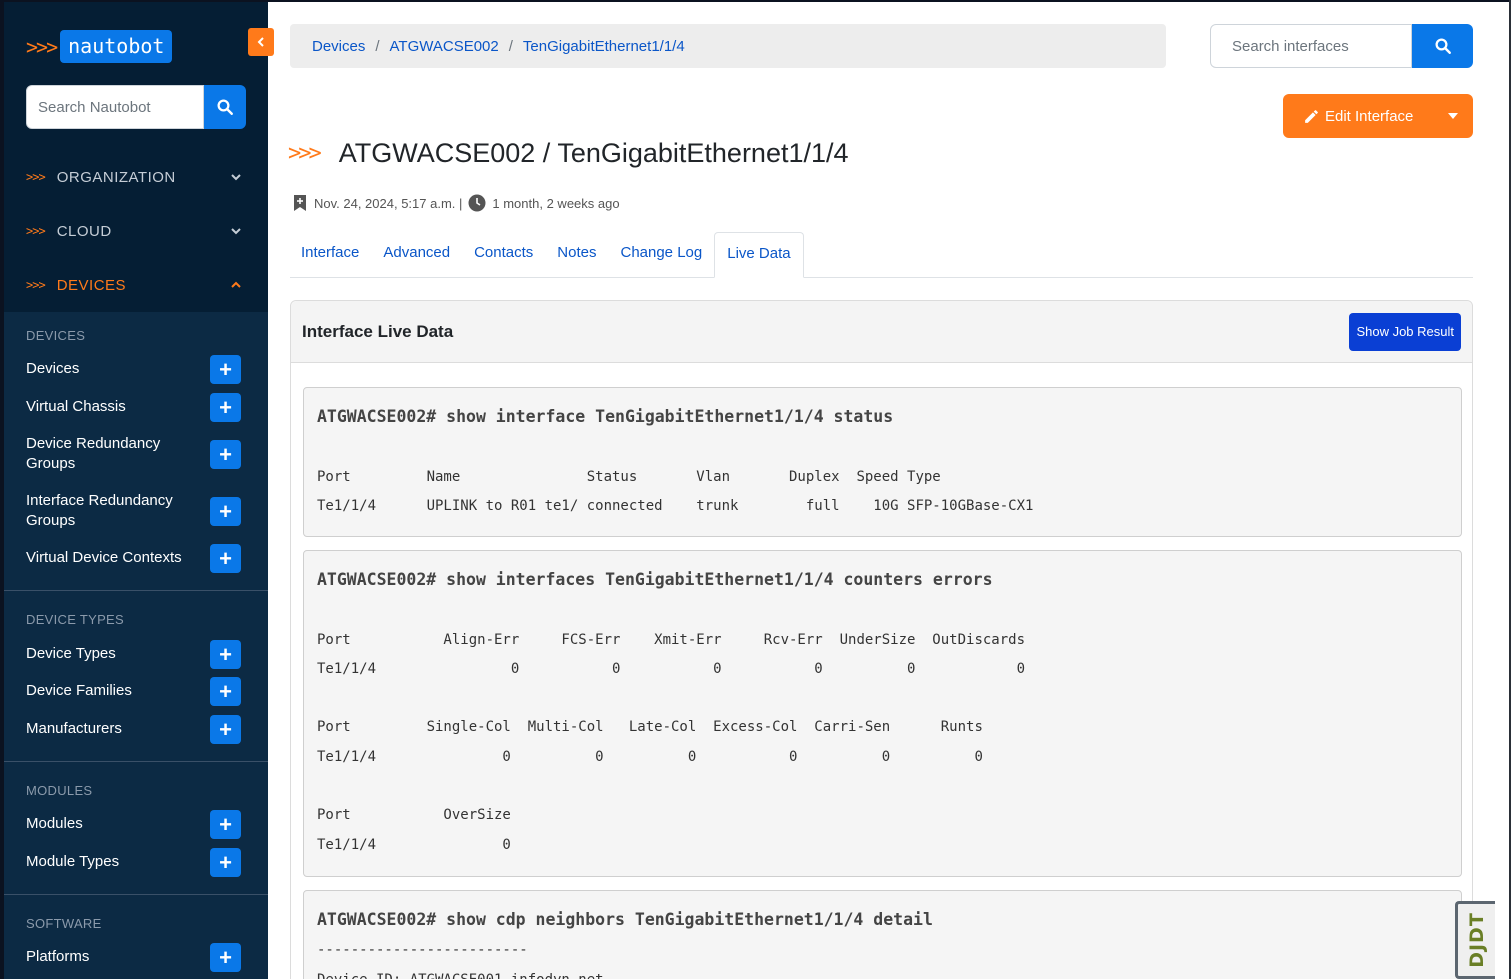 This screenshot has height=979, width=1511. What do you see at coordinates (556, 203) in the screenshot?
I see `updated-ago: 1 month, 2 weeks ago` at bounding box center [556, 203].